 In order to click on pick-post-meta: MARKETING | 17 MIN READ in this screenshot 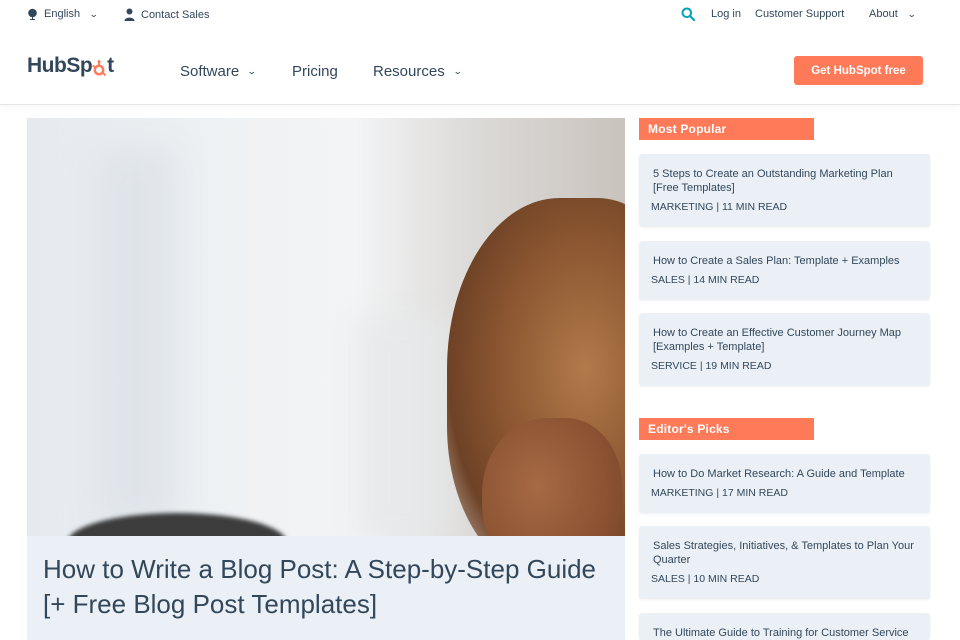, I will do `click(719, 493)`.